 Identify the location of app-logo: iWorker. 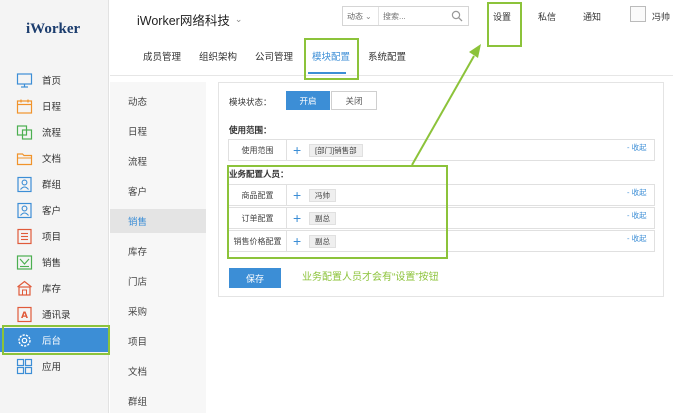
(53, 29).